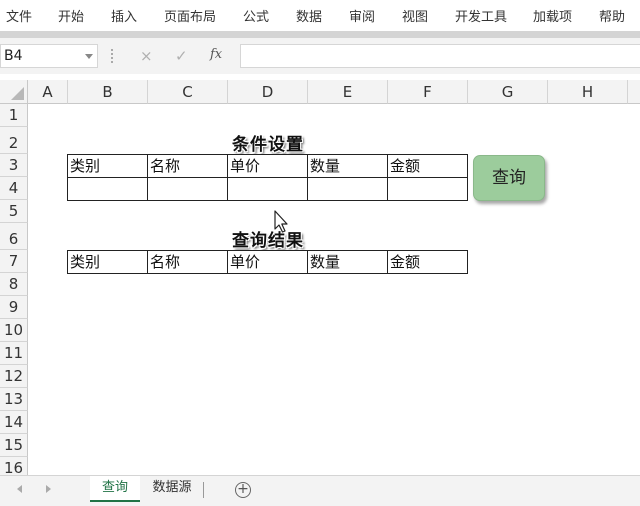 The width and height of the screenshot is (640, 506). What do you see at coordinates (107, 262) in the screenshot?
I see `result-header-category: 类别` at bounding box center [107, 262].